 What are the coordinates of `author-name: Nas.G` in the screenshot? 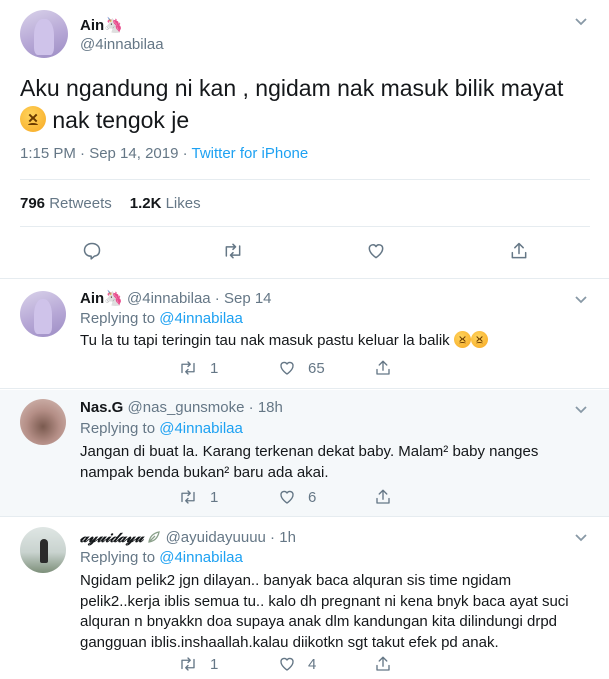 It's located at (101, 407).